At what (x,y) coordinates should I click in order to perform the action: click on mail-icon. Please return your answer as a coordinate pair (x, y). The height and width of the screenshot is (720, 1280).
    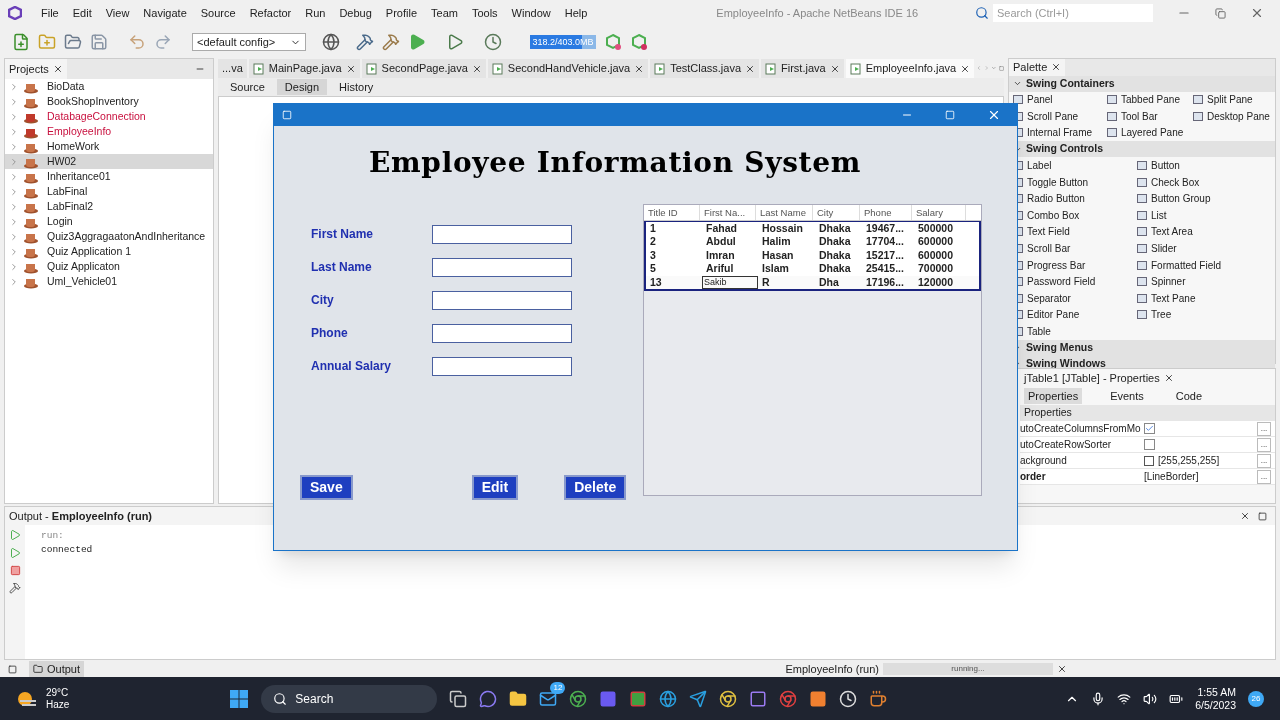
    Looking at the image, I should click on (548, 698).